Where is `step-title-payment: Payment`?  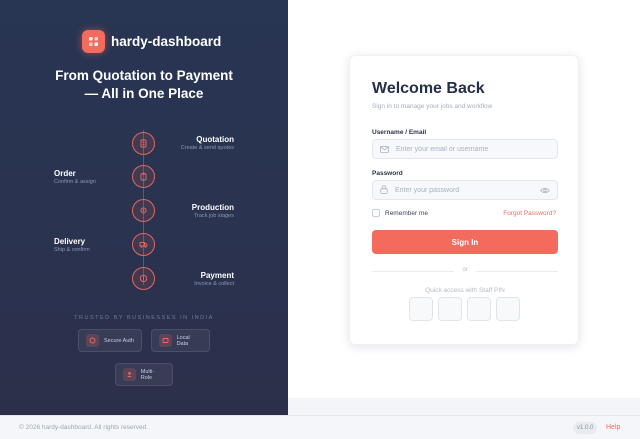
step-title-payment: Payment is located at coordinates (217, 275).